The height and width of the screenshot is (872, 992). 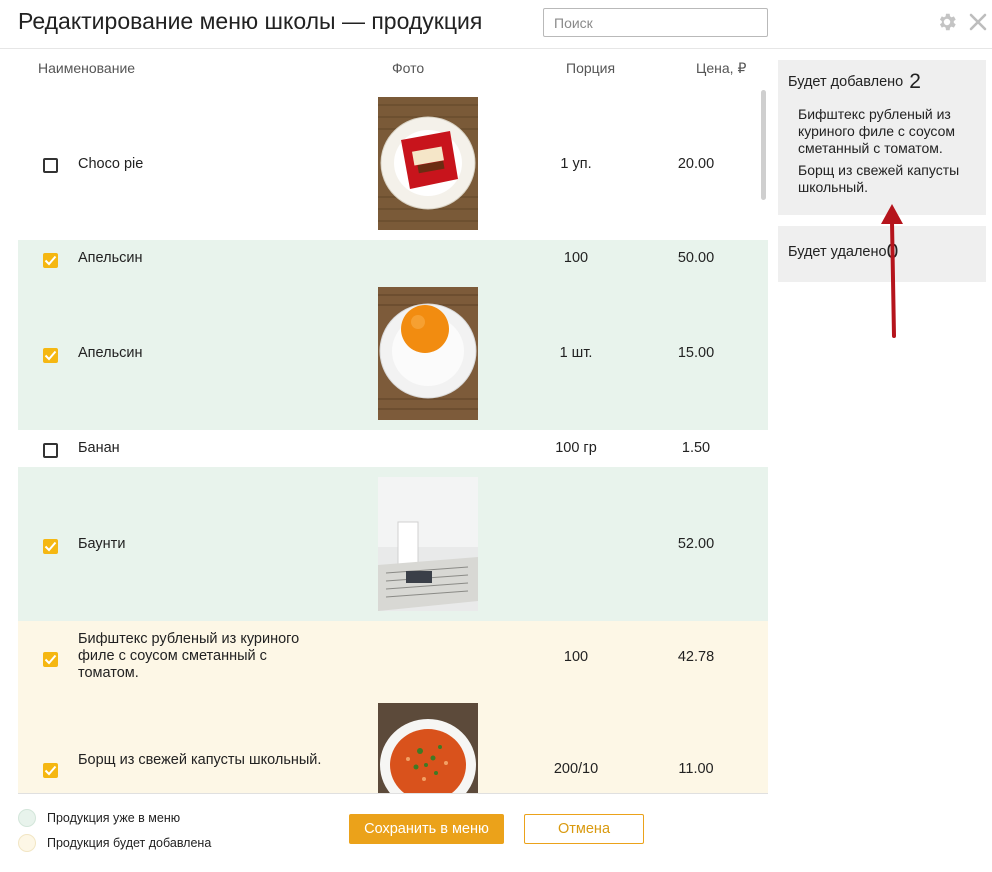 I want to click on added-label: Будет добавлено, so click(x=846, y=82).